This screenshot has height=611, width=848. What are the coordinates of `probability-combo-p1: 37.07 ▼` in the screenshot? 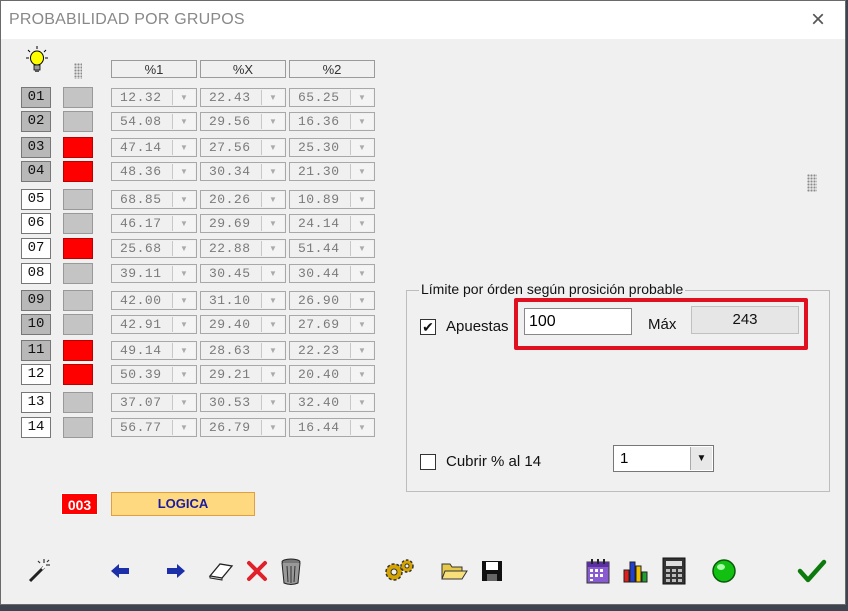 It's located at (154, 402).